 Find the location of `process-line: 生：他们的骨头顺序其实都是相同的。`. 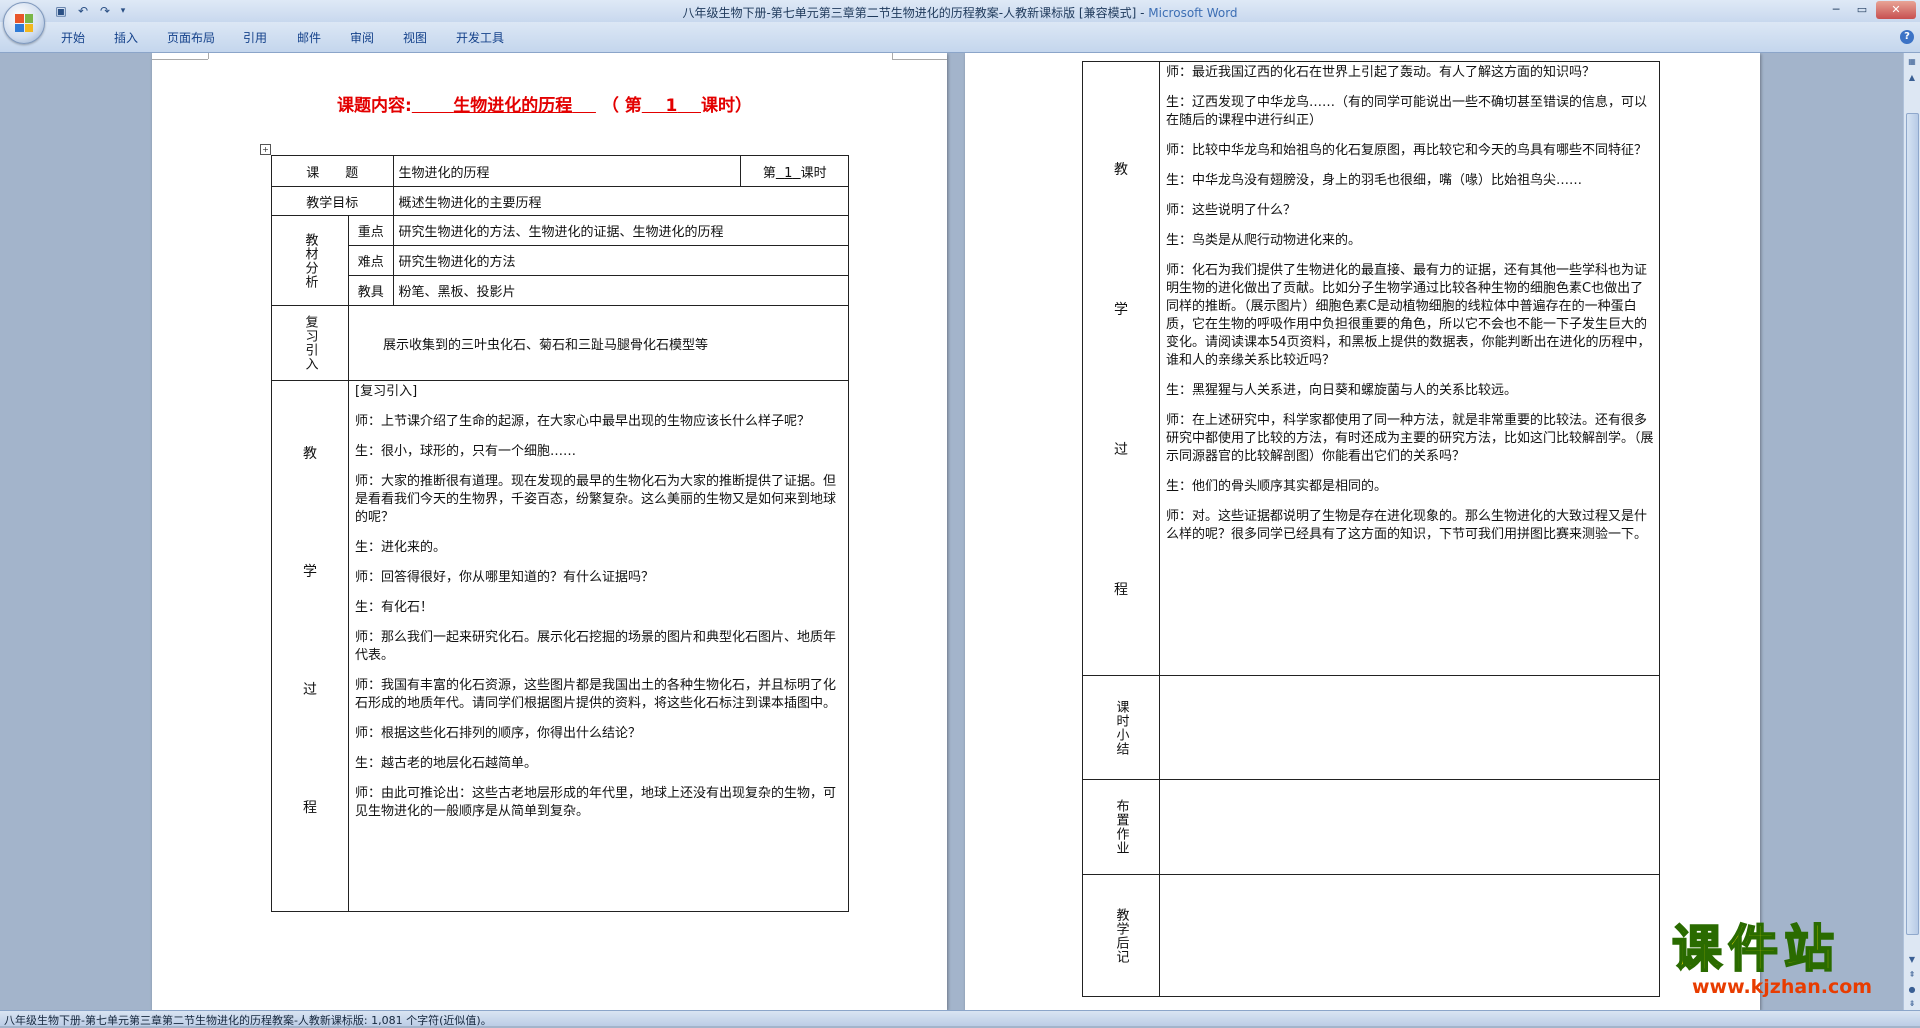

process-line: 生：他们的骨头顺序其实都是相同的。 is located at coordinates (1277, 486).